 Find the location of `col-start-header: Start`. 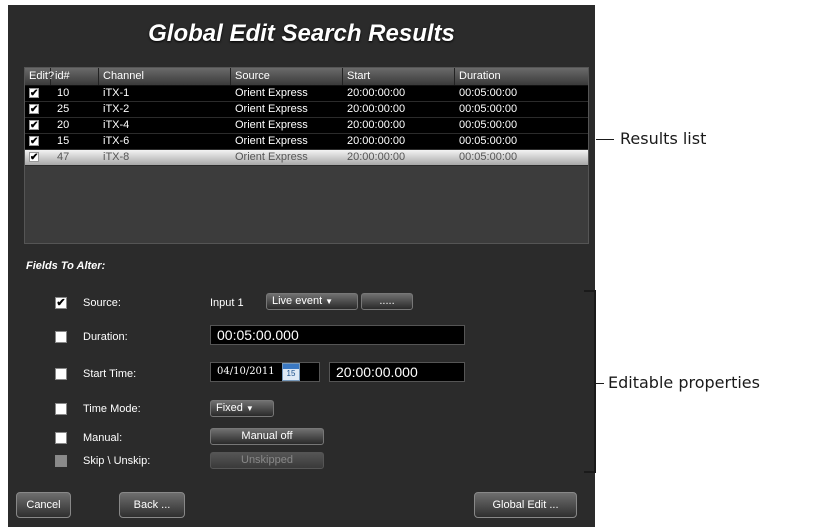

col-start-header: Start is located at coordinates (399, 76).